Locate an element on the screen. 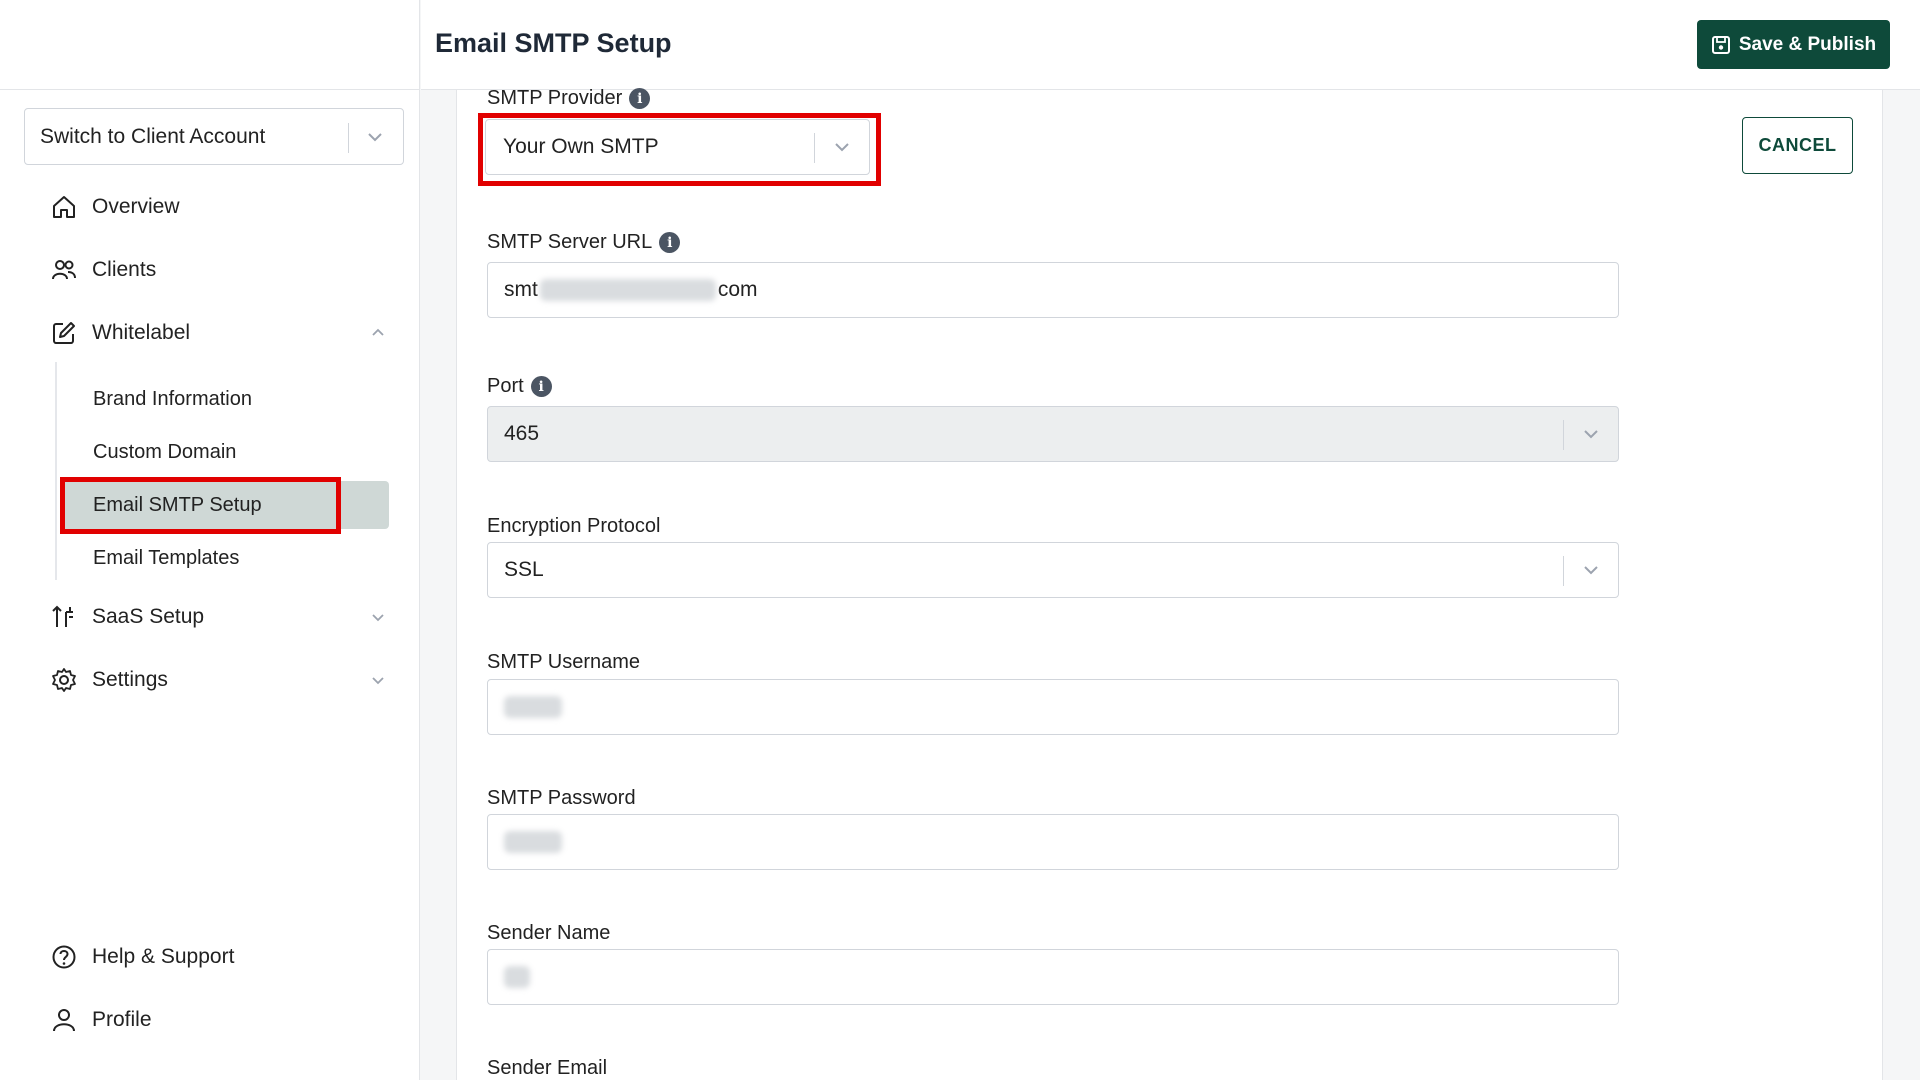 Image resolution: width=1920 pixels, height=1080 pixels. nav-item-overview: Overview is located at coordinates (115, 207).